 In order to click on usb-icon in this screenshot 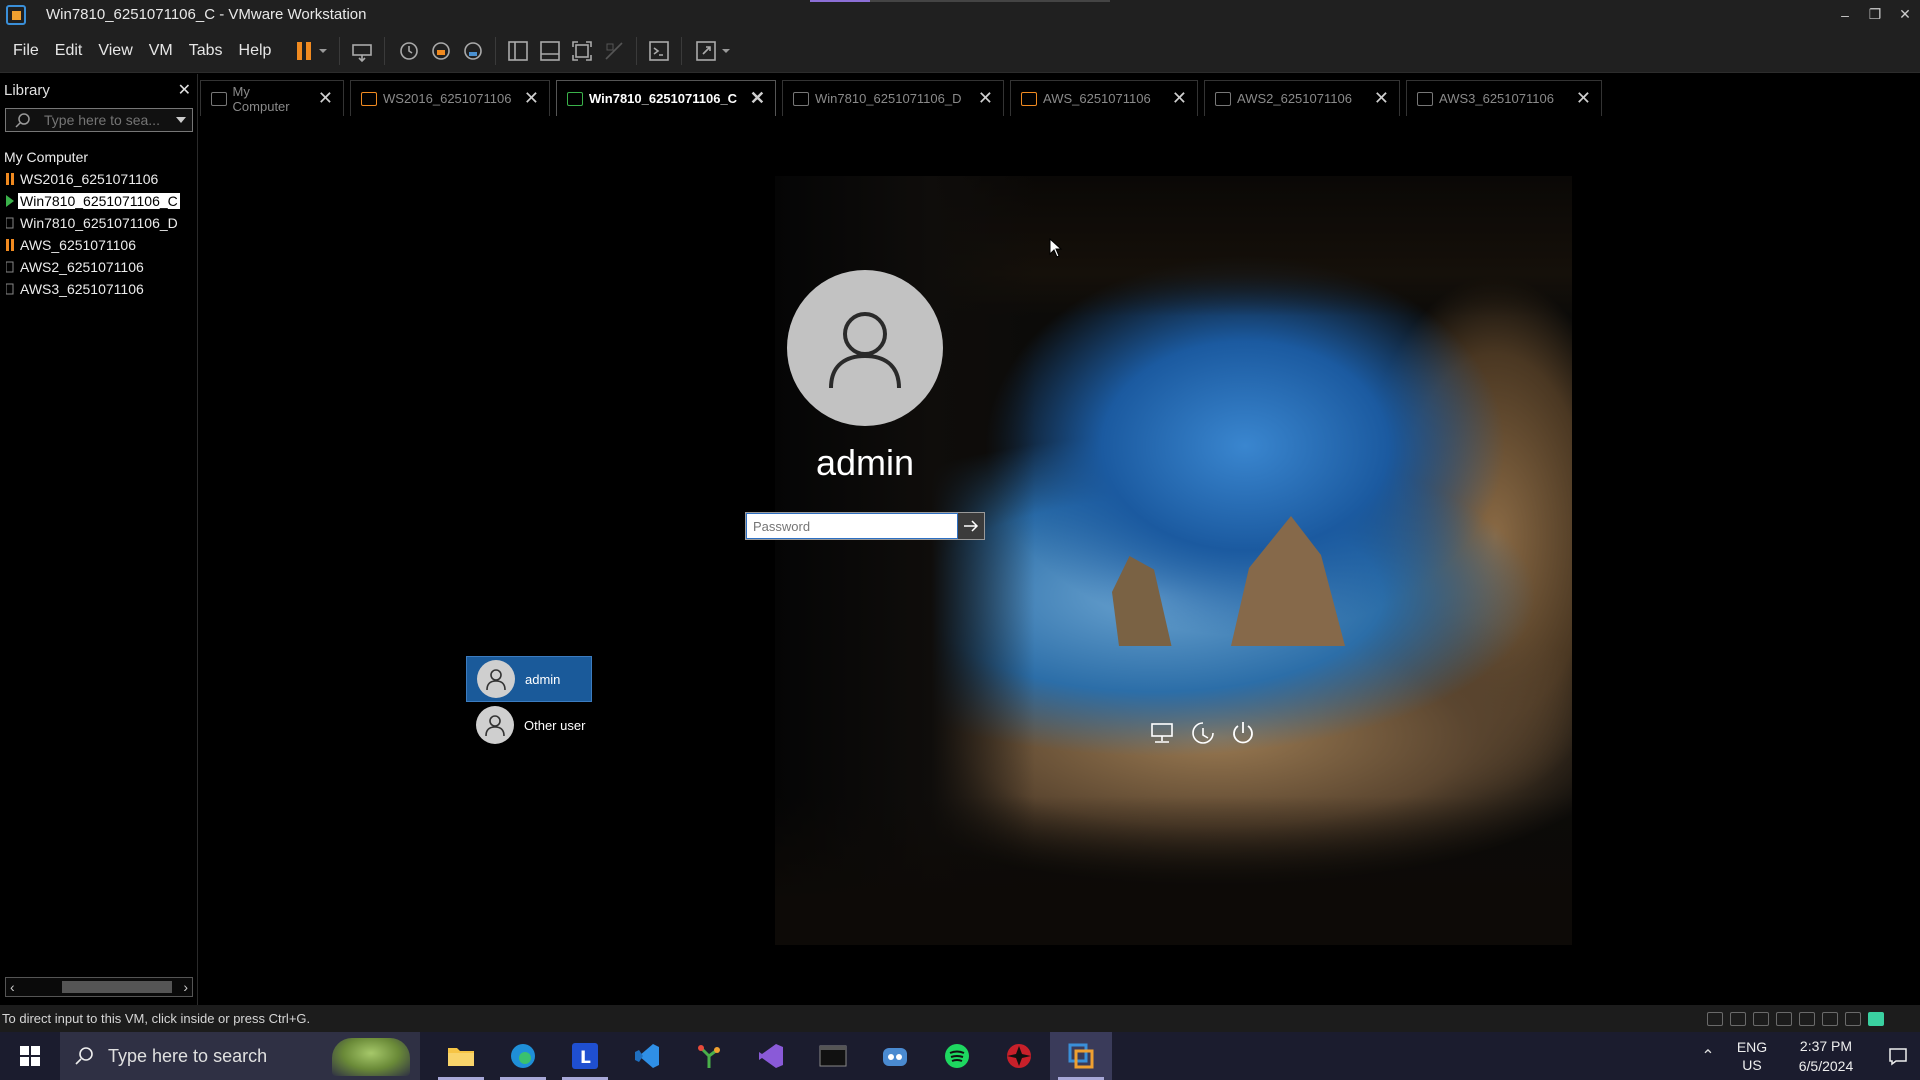, I will do `click(1830, 1018)`.